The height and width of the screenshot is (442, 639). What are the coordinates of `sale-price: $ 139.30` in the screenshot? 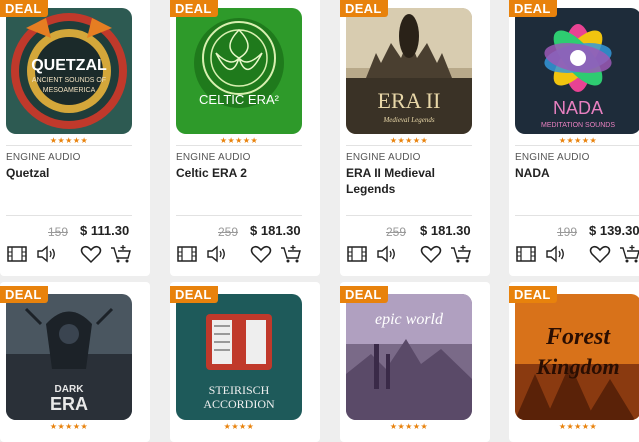 It's located at (614, 230).